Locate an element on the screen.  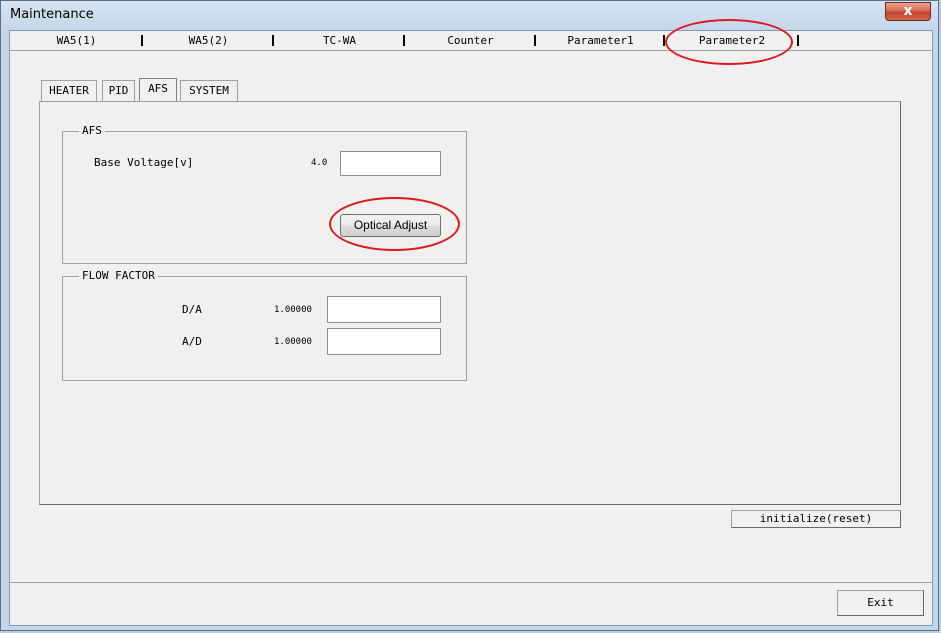
tab-label: TC-WA is located at coordinates (339, 40).